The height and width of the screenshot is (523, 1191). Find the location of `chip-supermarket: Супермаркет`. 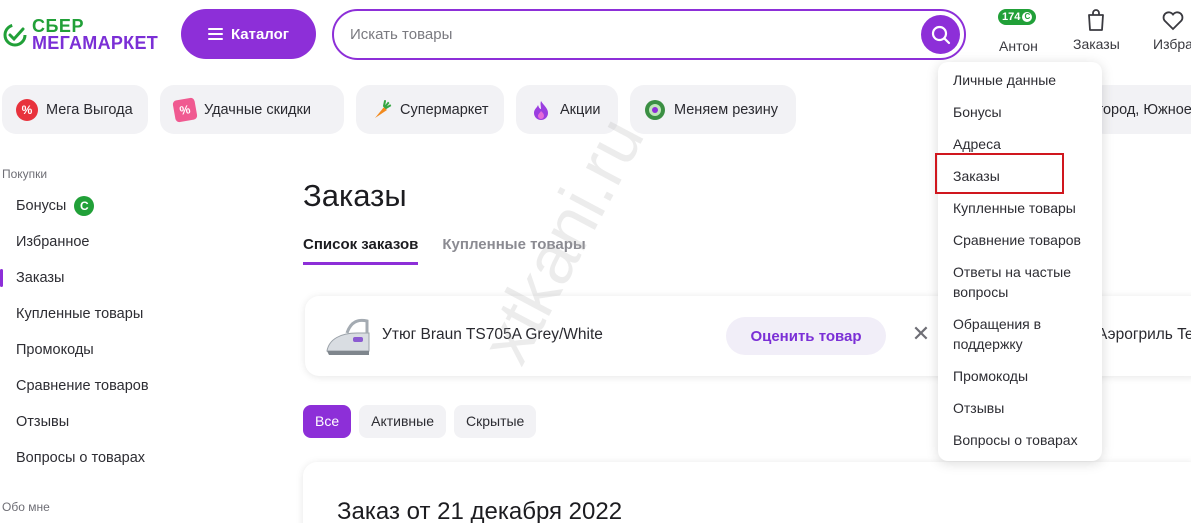

chip-supermarket: Супермаркет is located at coordinates (430, 109).